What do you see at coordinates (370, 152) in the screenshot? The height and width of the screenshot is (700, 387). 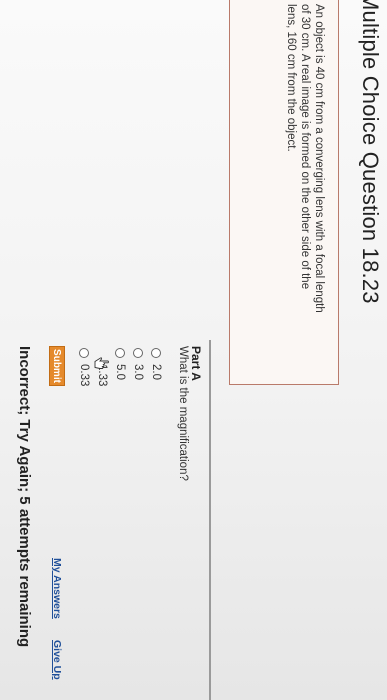 I see `page-title: Multiple Choice Question 18.23` at bounding box center [370, 152].